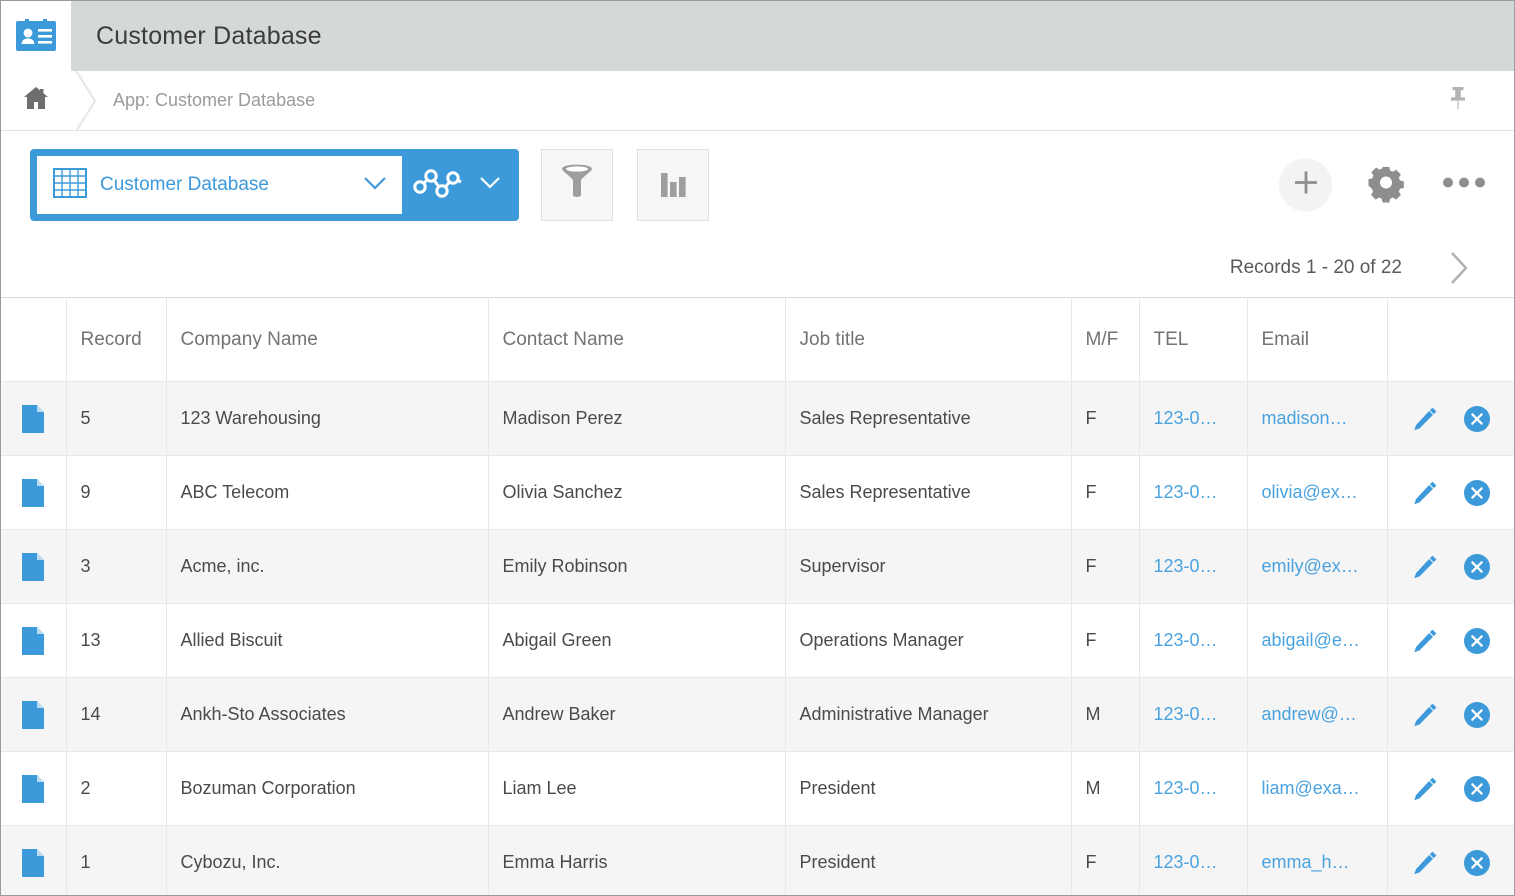  Describe the element at coordinates (928, 714) in the screenshot. I see `cell-job: Administrative Manager` at that location.